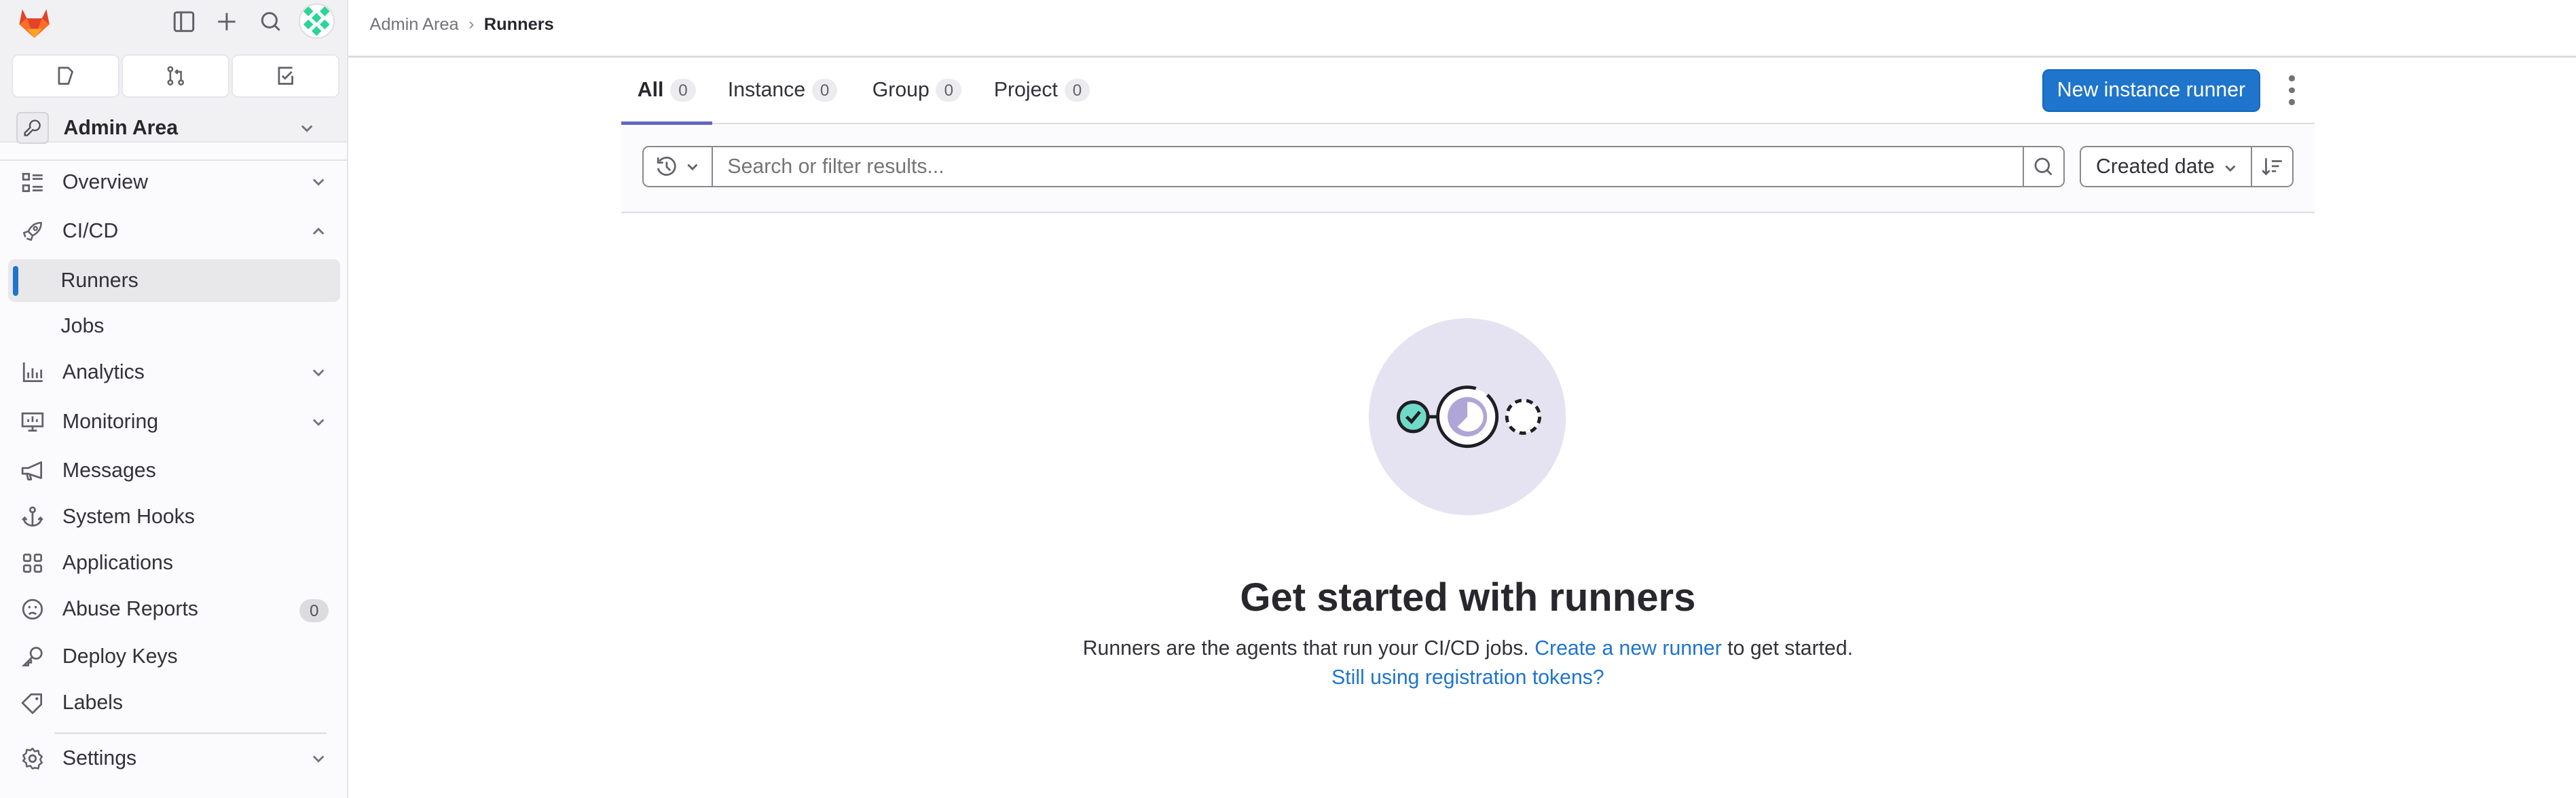 The image size is (2576, 798). What do you see at coordinates (32, 128) in the screenshot?
I see `wrench-icon` at bounding box center [32, 128].